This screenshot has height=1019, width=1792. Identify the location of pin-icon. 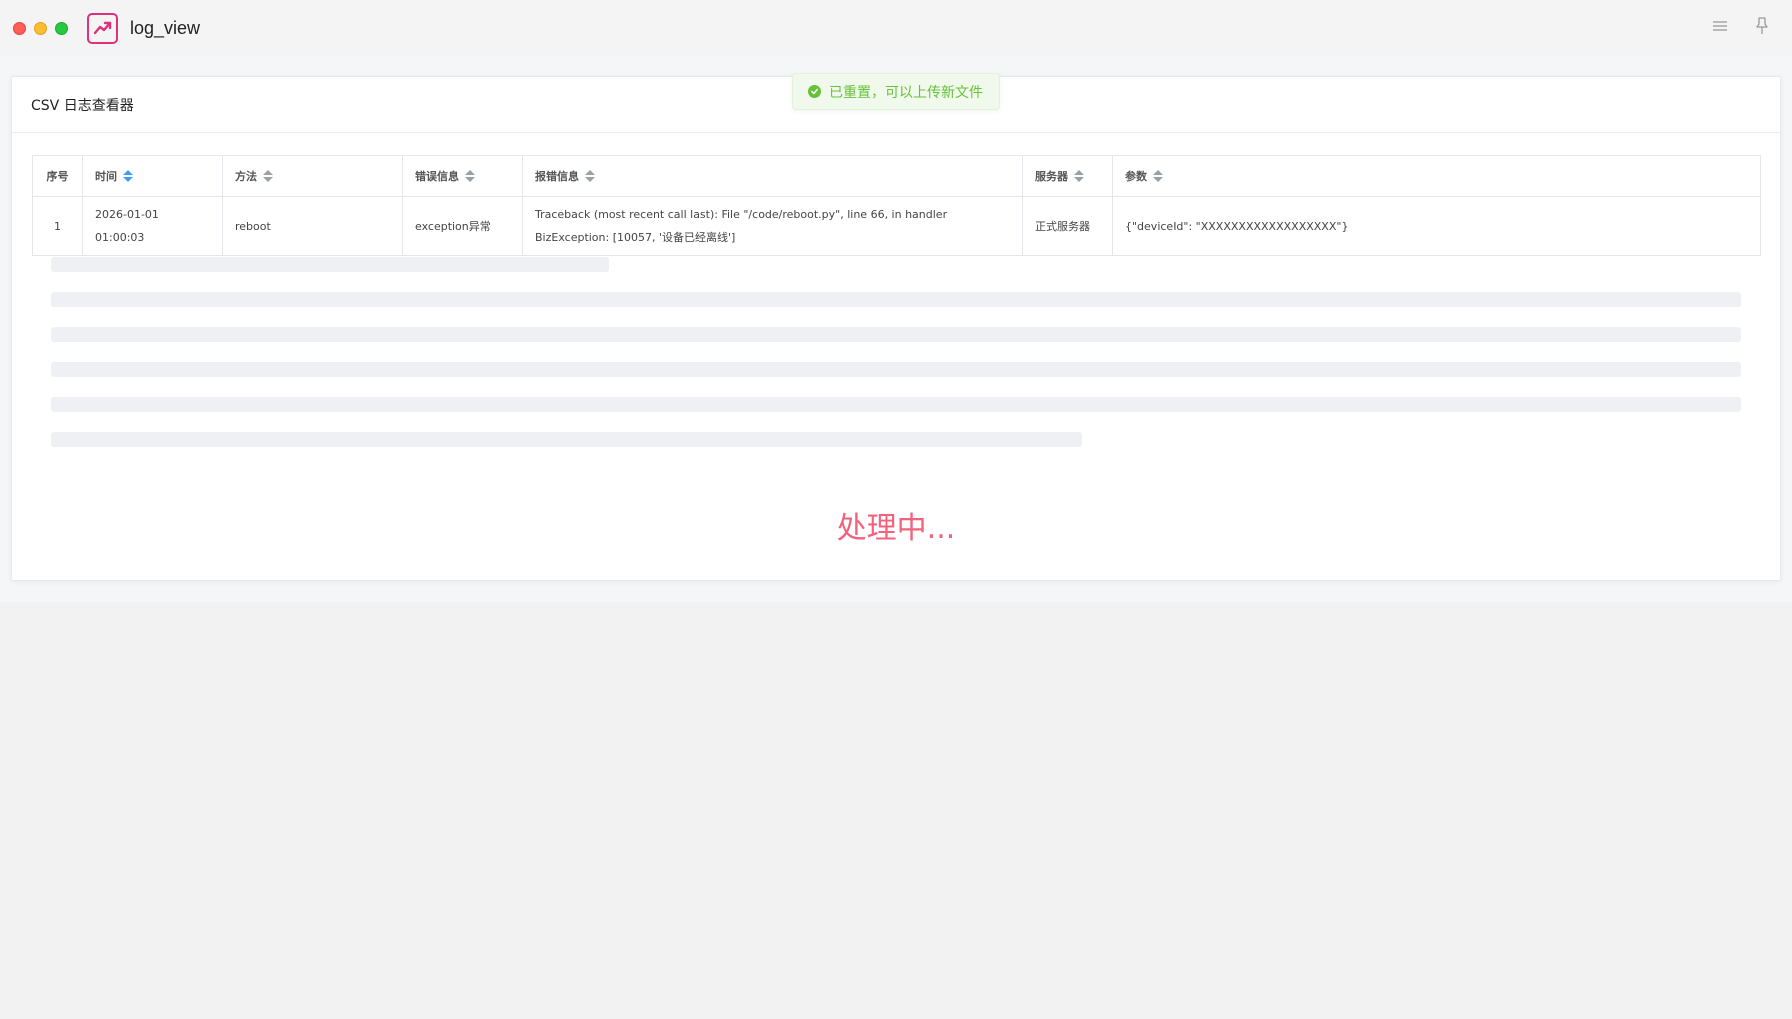
(1762, 26).